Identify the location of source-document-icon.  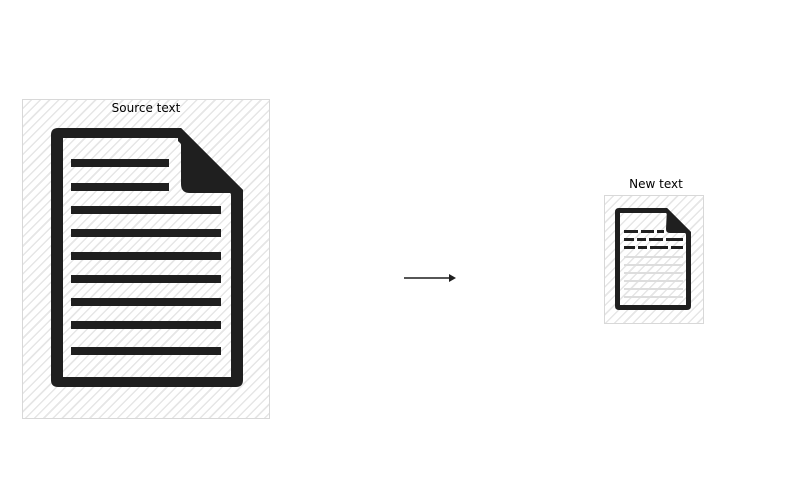
(147, 257).